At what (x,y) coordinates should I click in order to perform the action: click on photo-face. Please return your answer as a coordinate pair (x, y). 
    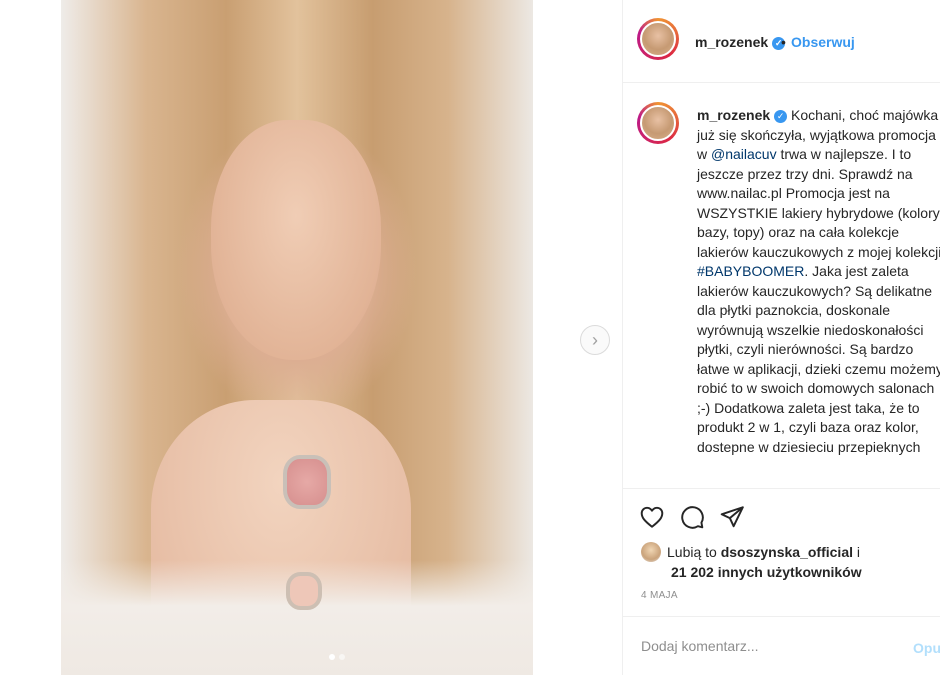
    Looking at the image, I should click on (296, 240).